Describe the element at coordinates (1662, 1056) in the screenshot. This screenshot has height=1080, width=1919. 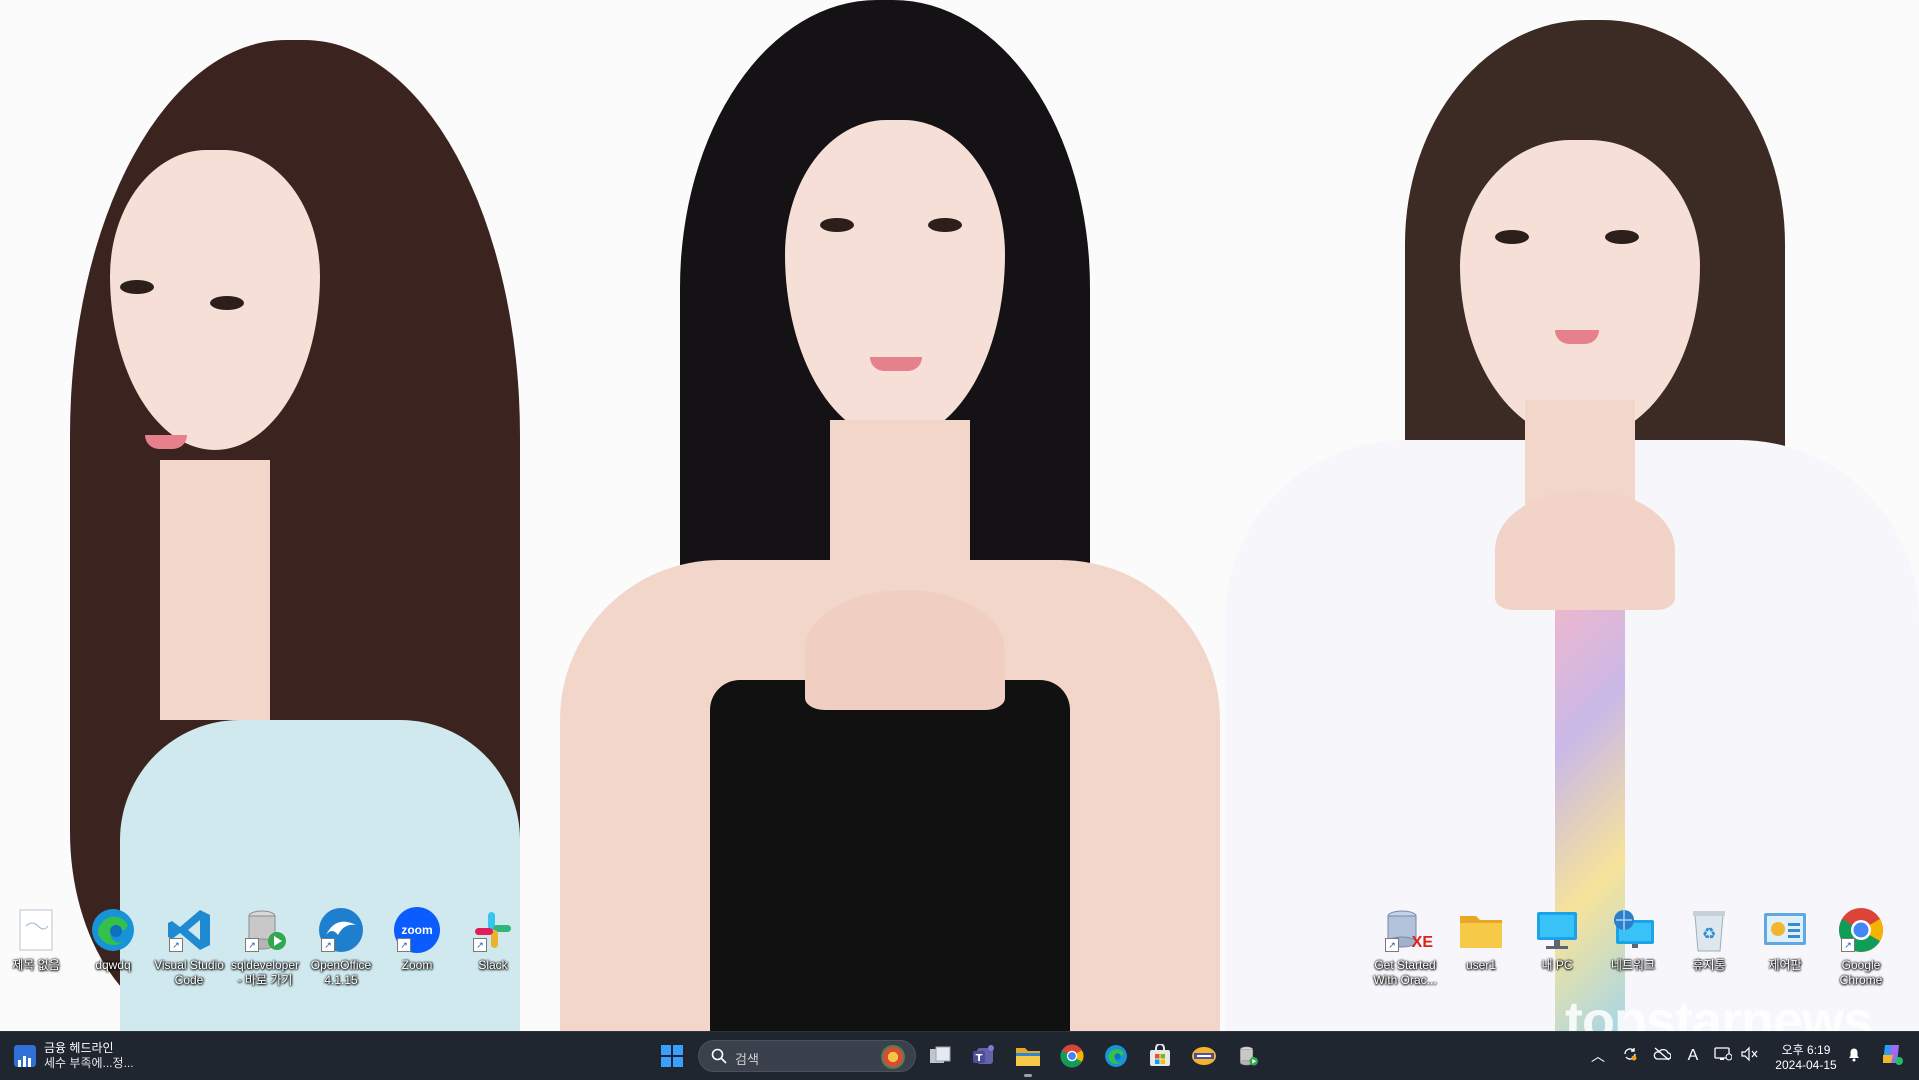
I see `onedrive-cloud-icon` at that location.